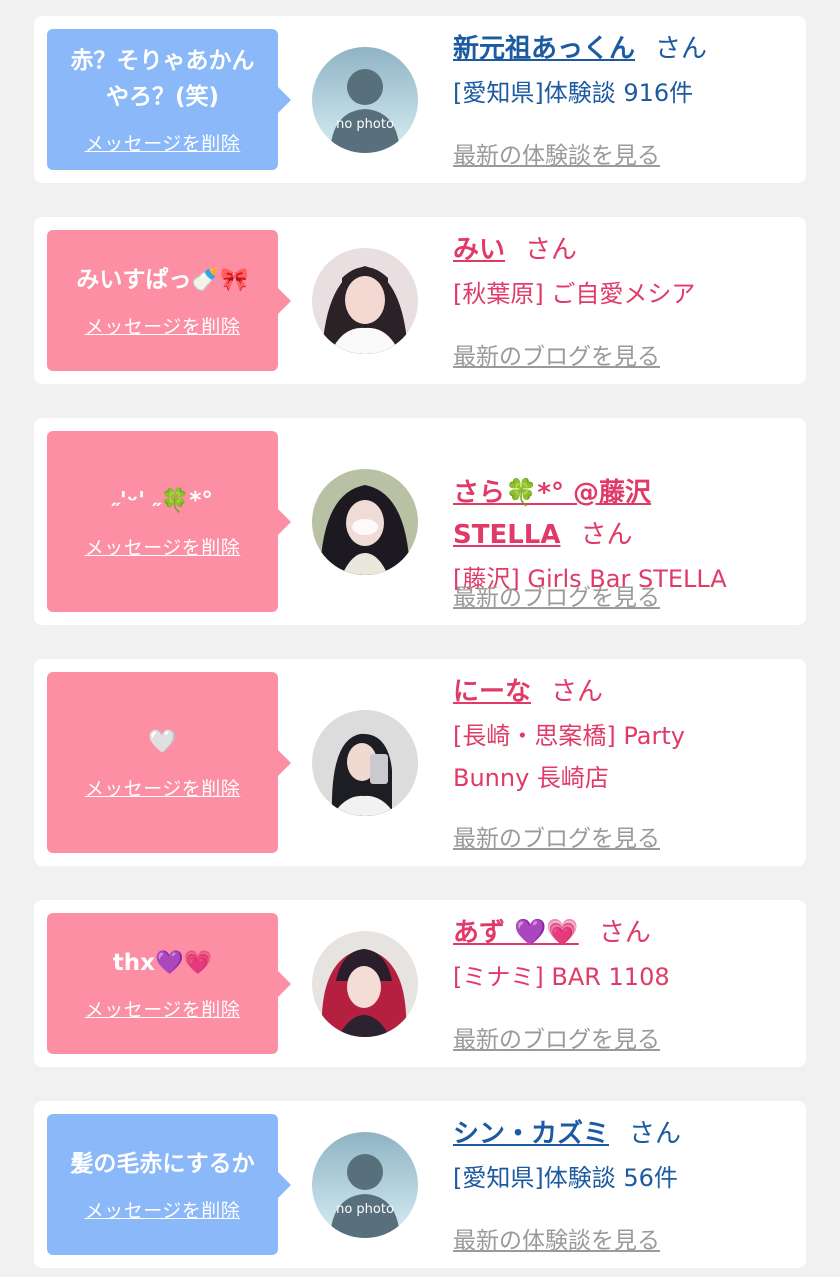 The height and width of the screenshot is (1277, 840). I want to click on profile-info: にーな さん [長崎・思案橋] Party Bunny 長崎店, so click(624, 735).